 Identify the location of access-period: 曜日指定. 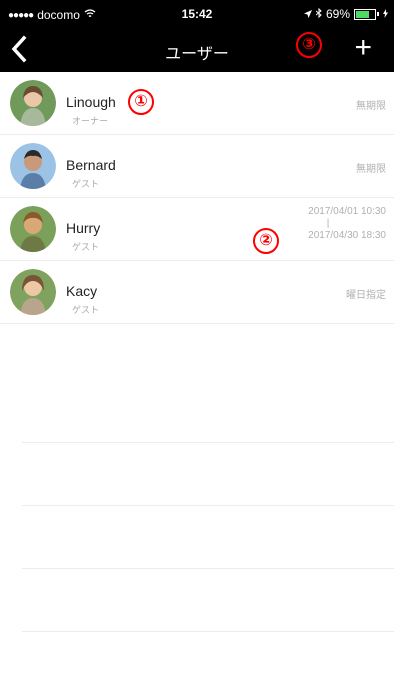
(366, 295).